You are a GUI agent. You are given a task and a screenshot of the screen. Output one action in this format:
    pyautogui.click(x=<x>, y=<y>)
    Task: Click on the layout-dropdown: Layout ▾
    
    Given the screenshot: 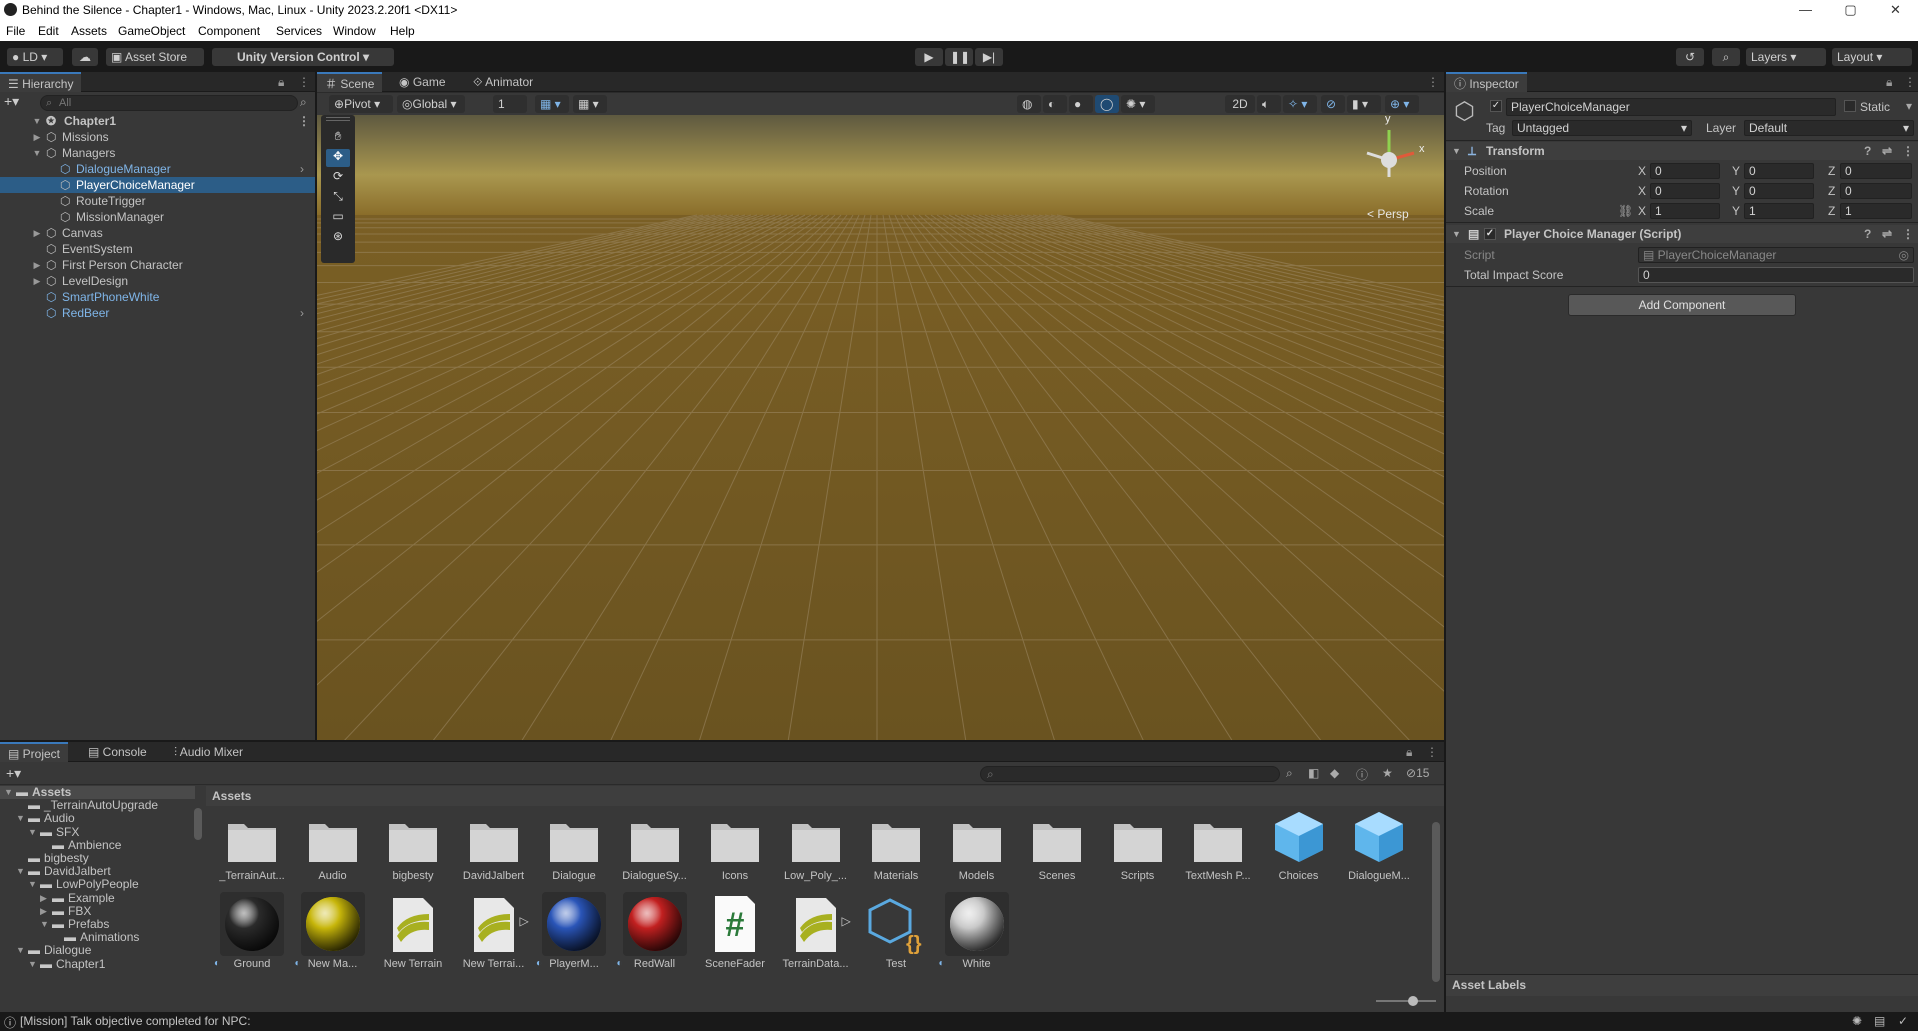 What is the action you would take?
    pyautogui.click(x=1872, y=57)
    